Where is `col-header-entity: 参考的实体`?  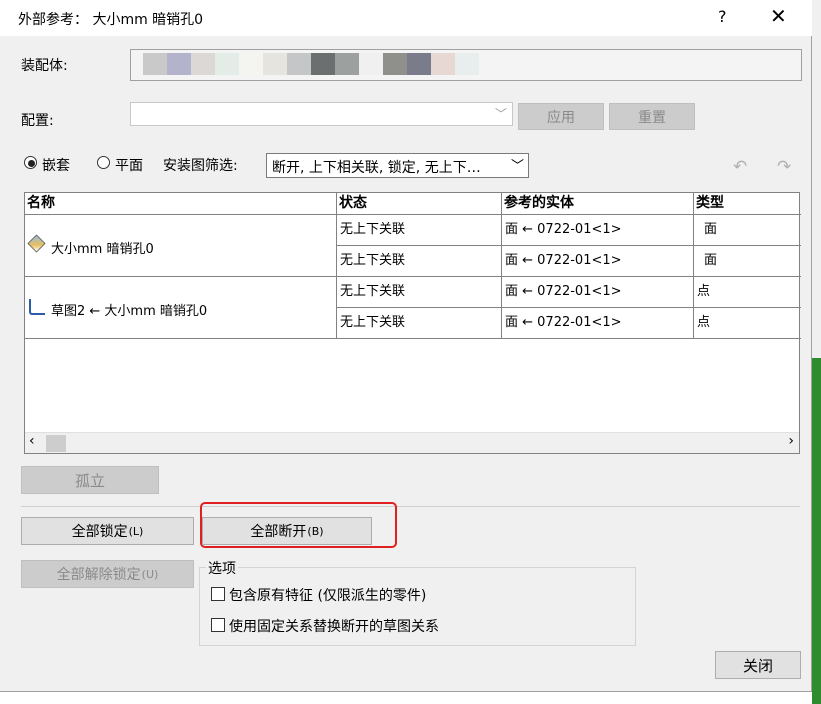 col-header-entity: 参考的实体 is located at coordinates (598, 204).